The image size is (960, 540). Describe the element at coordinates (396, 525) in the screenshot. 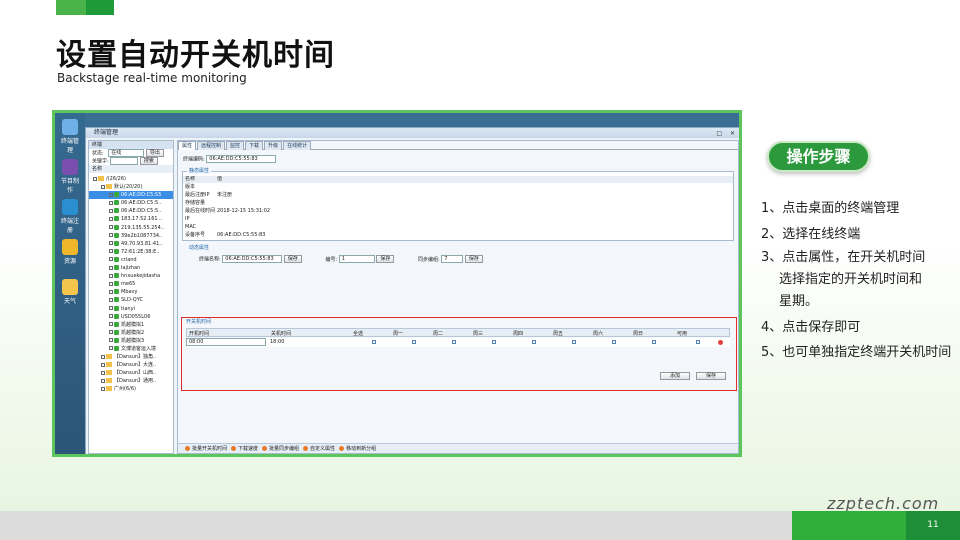

I see `footer-band` at that location.